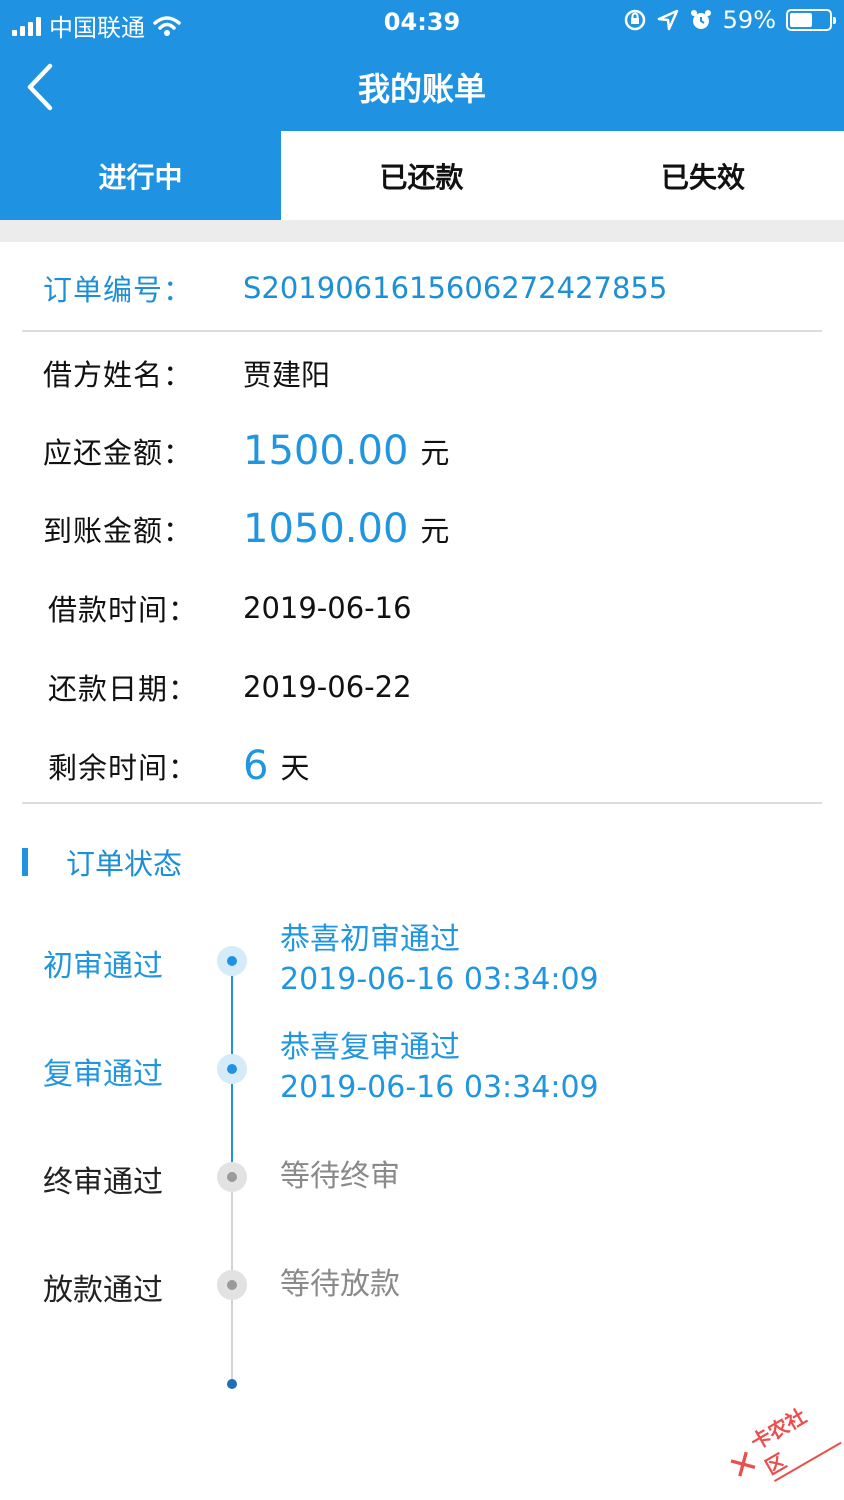 The image size is (844, 1500). What do you see at coordinates (422, 231) in the screenshot?
I see `section-separator` at bounding box center [422, 231].